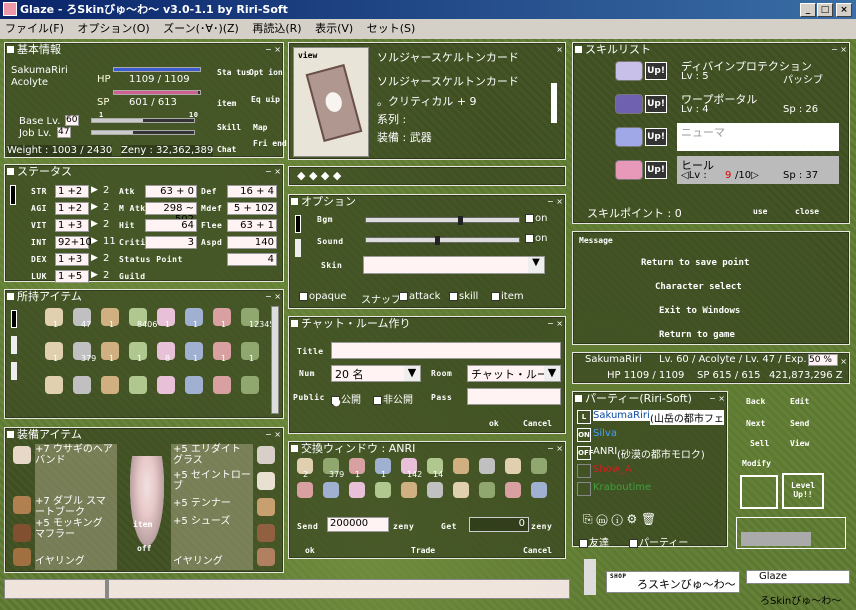 Image resolution: width=856 pixels, height=610 pixels. What do you see at coordinates (113, 28) in the screenshot?
I see `menu-option: オプション(O)` at bounding box center [113, 28].